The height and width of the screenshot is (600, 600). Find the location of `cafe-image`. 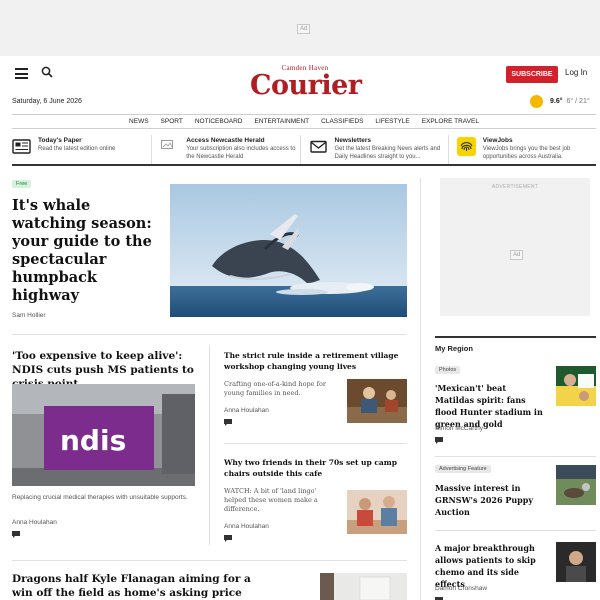

cafe-image is located at coordinates (377, 512).